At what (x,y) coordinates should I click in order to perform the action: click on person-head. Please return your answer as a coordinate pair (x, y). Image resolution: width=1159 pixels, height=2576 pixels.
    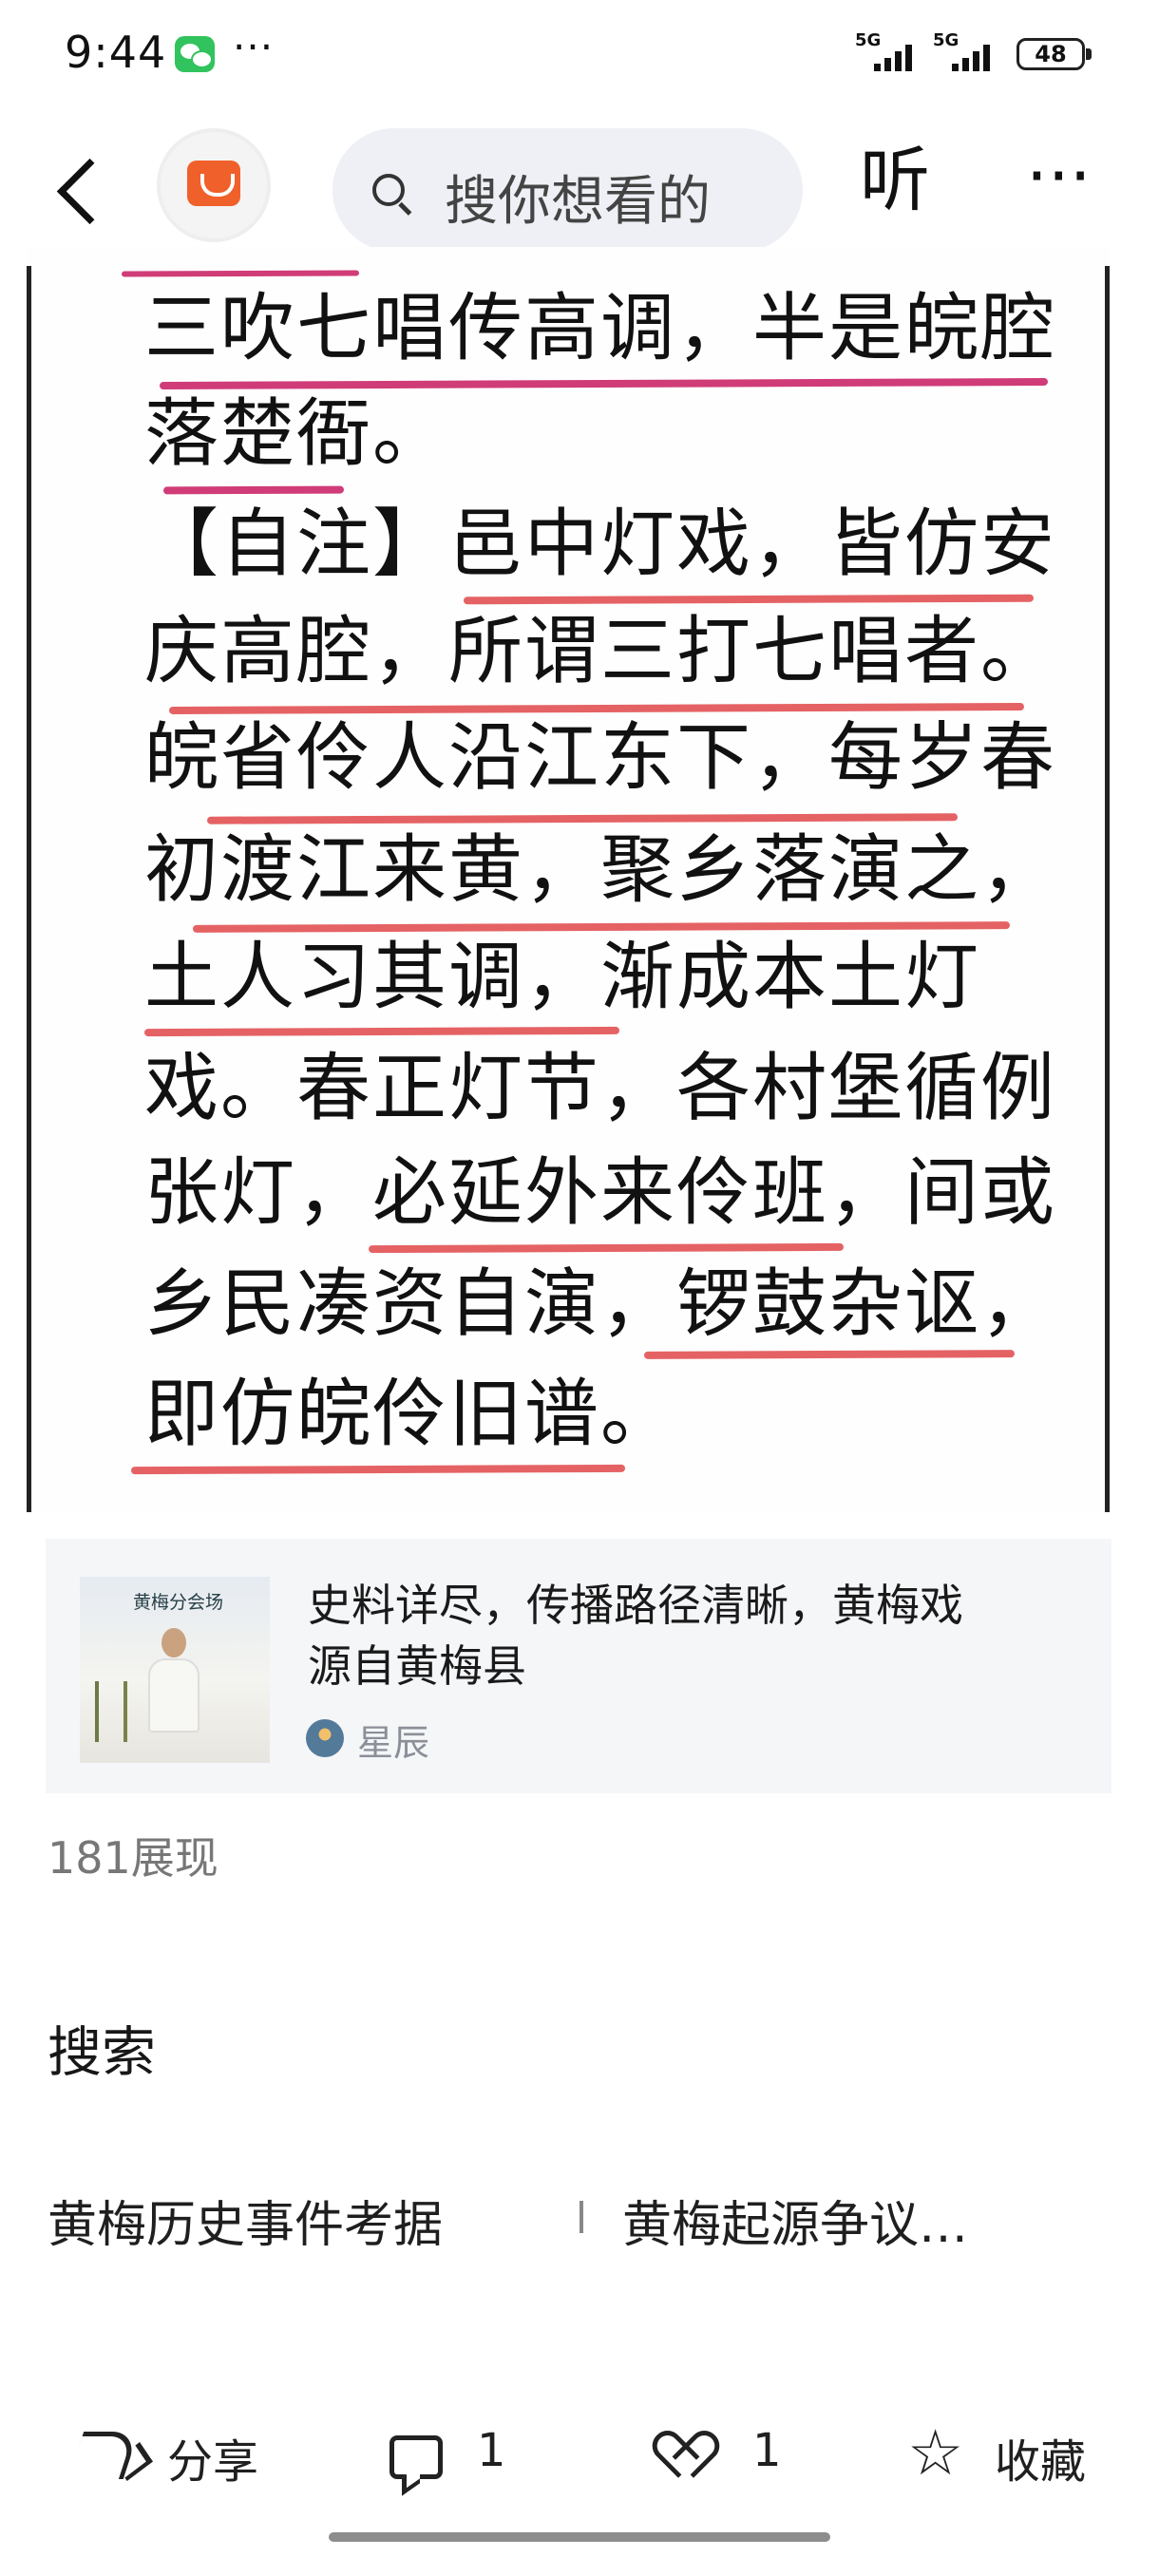
    Looking at the image, I should click on (174, 1642).